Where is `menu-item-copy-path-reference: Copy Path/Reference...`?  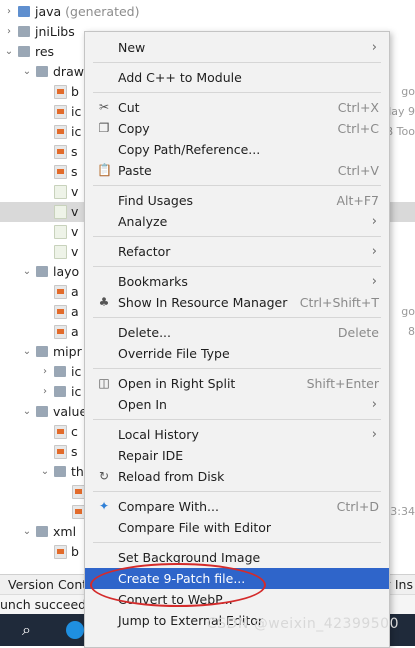
menu-item-copy-path-reference: Copy Path/Reference... is located at coordinates (237, 149).